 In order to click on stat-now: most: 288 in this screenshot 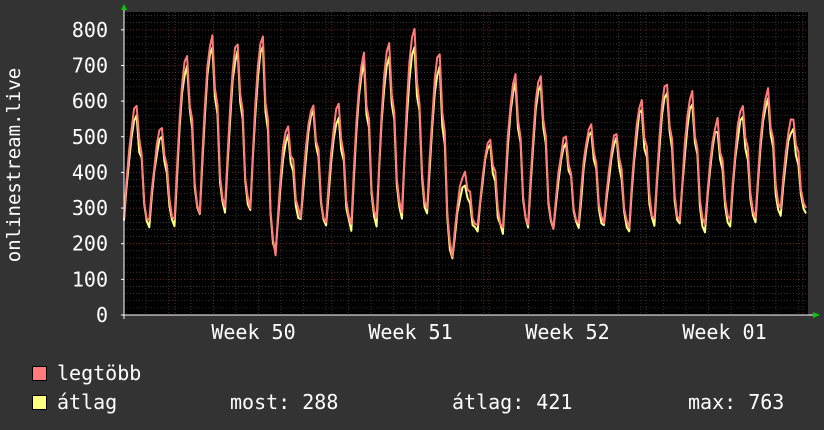, I will do `click(284, 402)`.